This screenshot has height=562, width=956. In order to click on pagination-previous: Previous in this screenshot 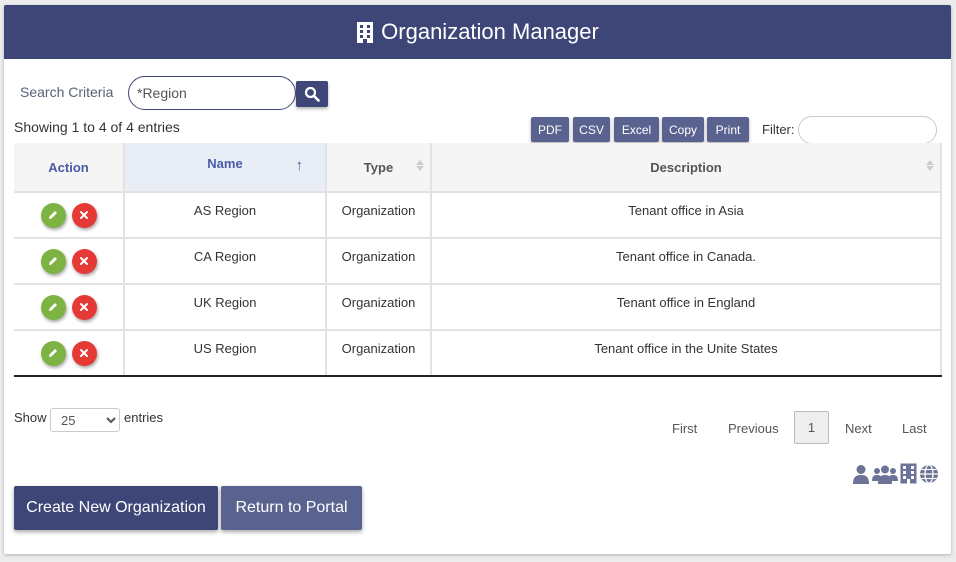, I will do `click(753, 428)`.